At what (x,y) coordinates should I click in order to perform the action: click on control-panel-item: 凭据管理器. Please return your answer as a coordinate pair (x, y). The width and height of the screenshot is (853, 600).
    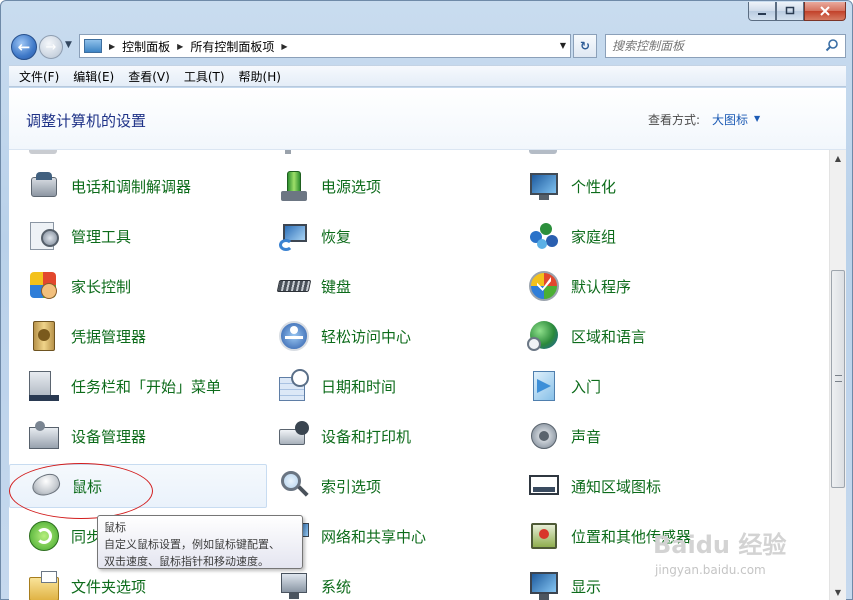
    Looking at the image, I should click on (138, 336).